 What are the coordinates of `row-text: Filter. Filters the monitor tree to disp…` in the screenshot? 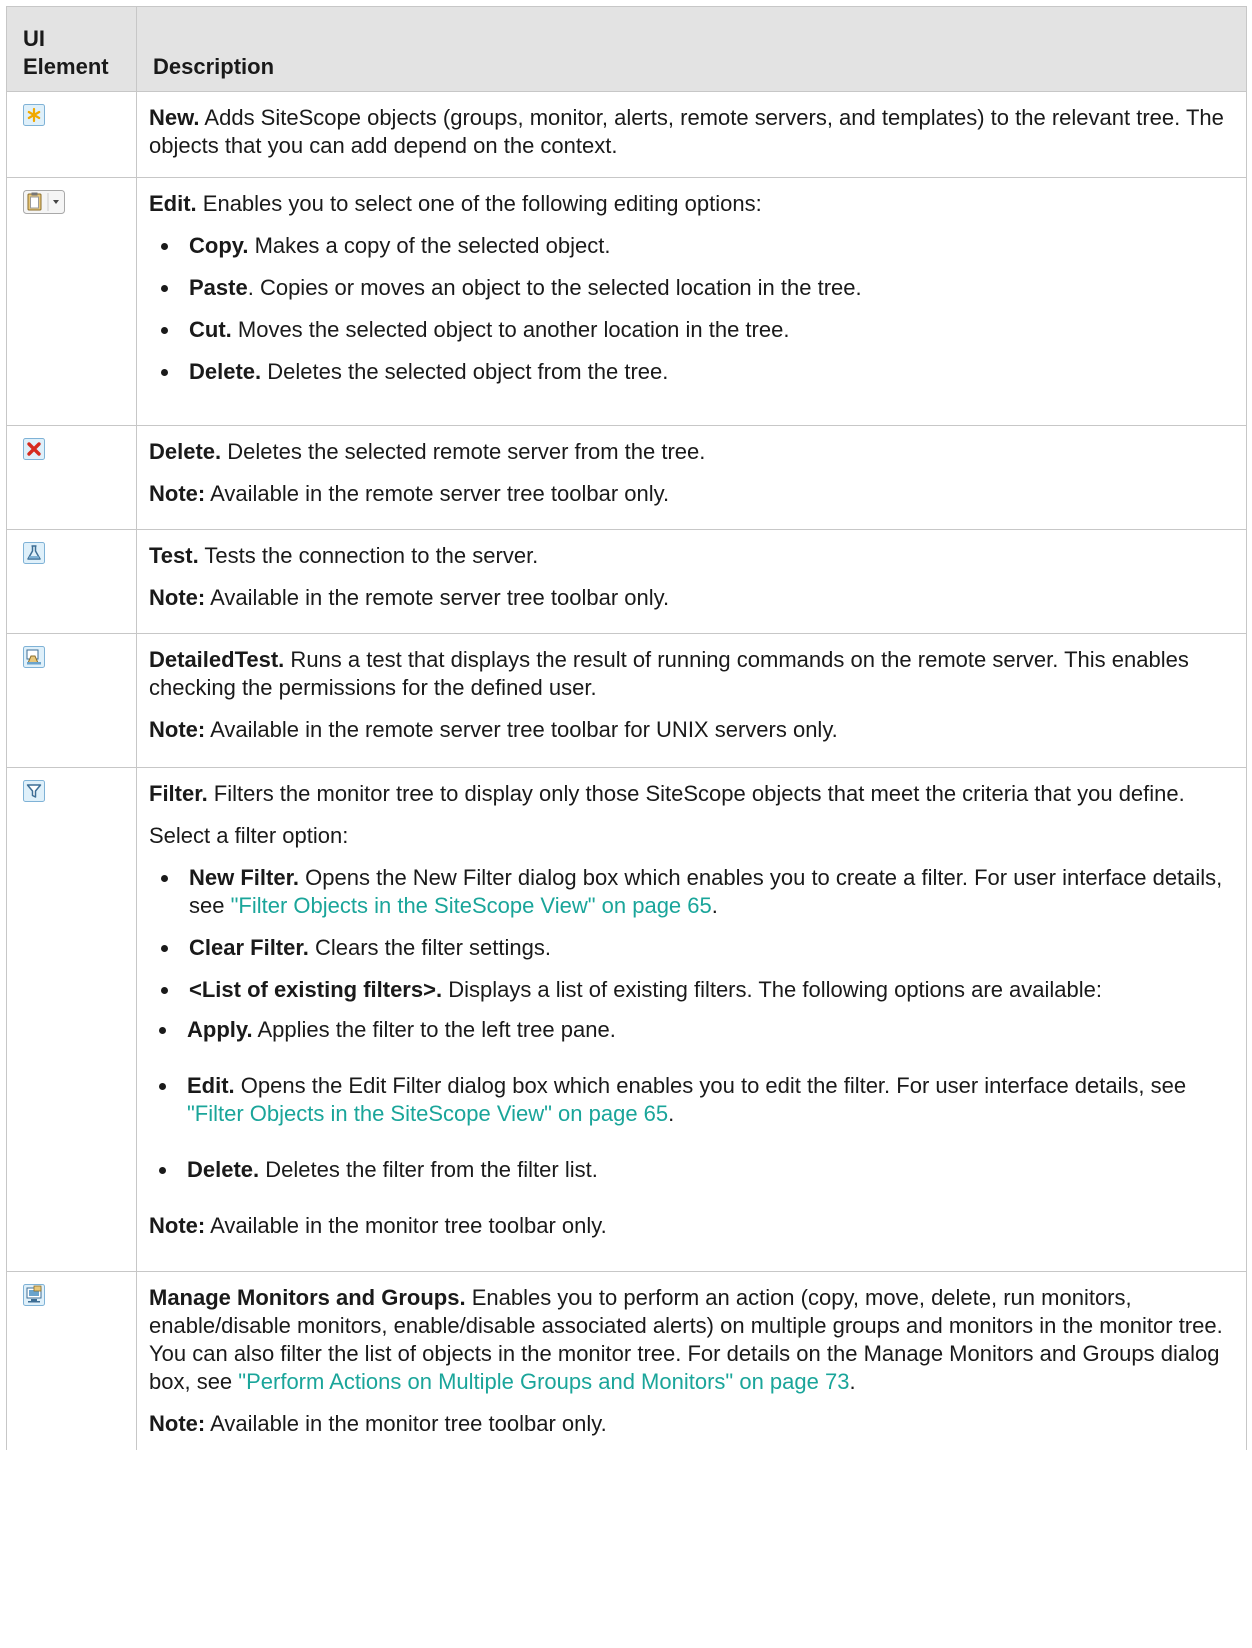 It's located at (667, 793).